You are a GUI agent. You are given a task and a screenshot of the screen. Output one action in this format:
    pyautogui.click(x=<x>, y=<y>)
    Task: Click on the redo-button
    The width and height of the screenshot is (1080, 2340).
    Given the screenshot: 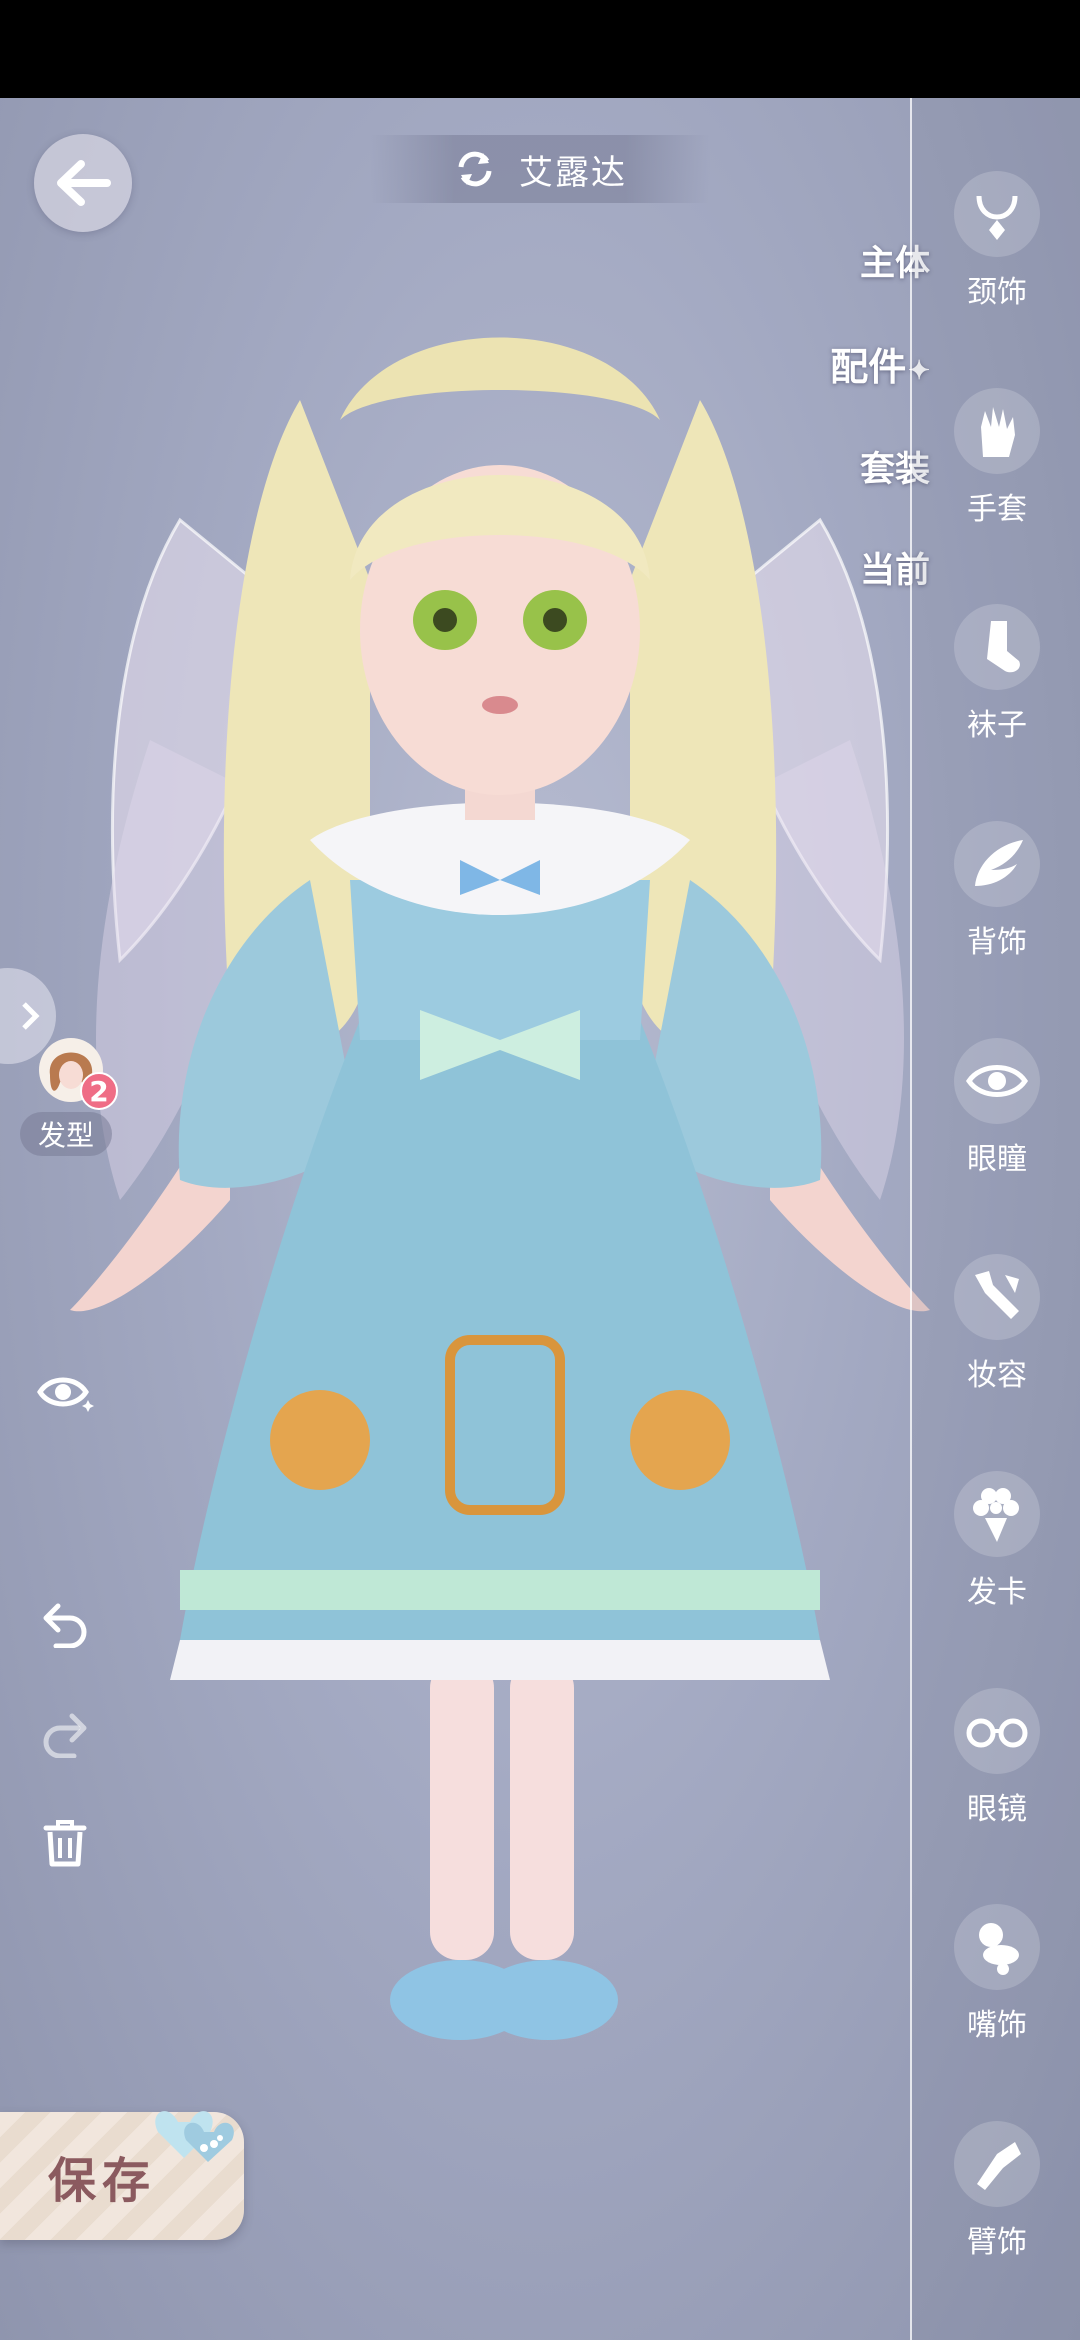 What is the action you would take?
    pyautogui.click(x=65, y=1733)
    